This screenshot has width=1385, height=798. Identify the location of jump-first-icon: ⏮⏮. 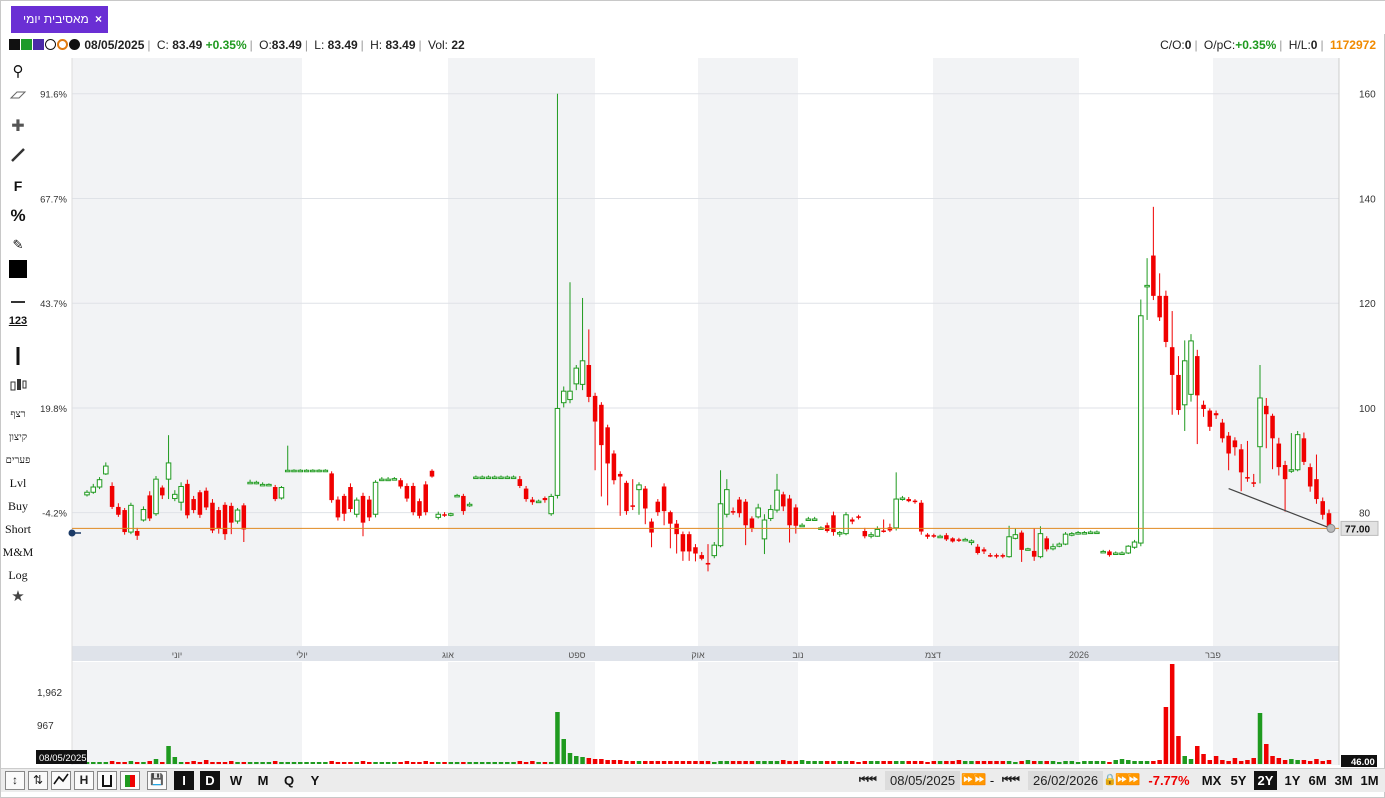
(868, 780).